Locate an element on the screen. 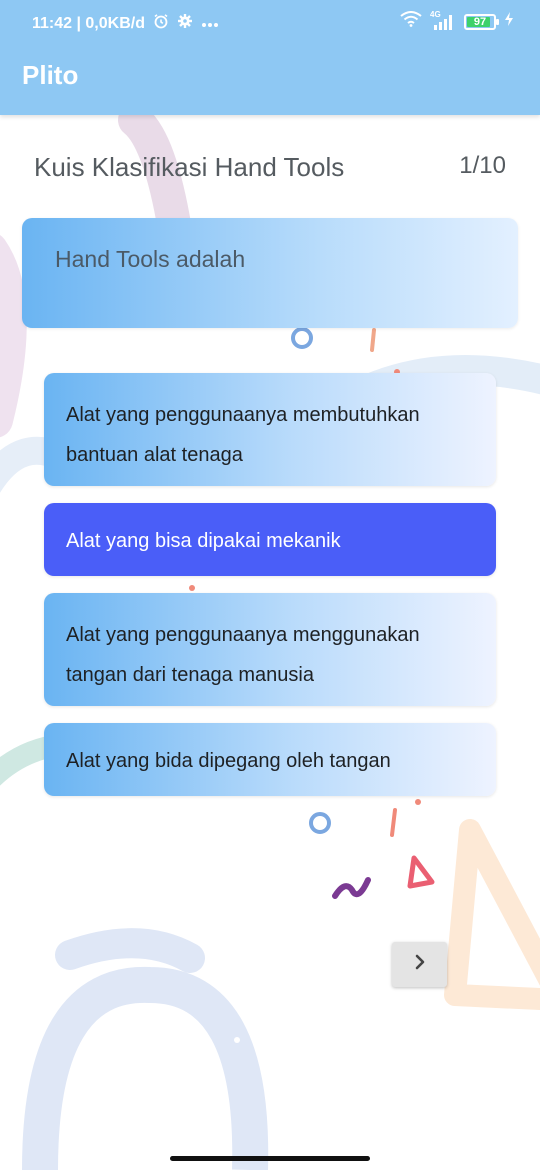  app-title: Plito is located at coordinates (50, 75).